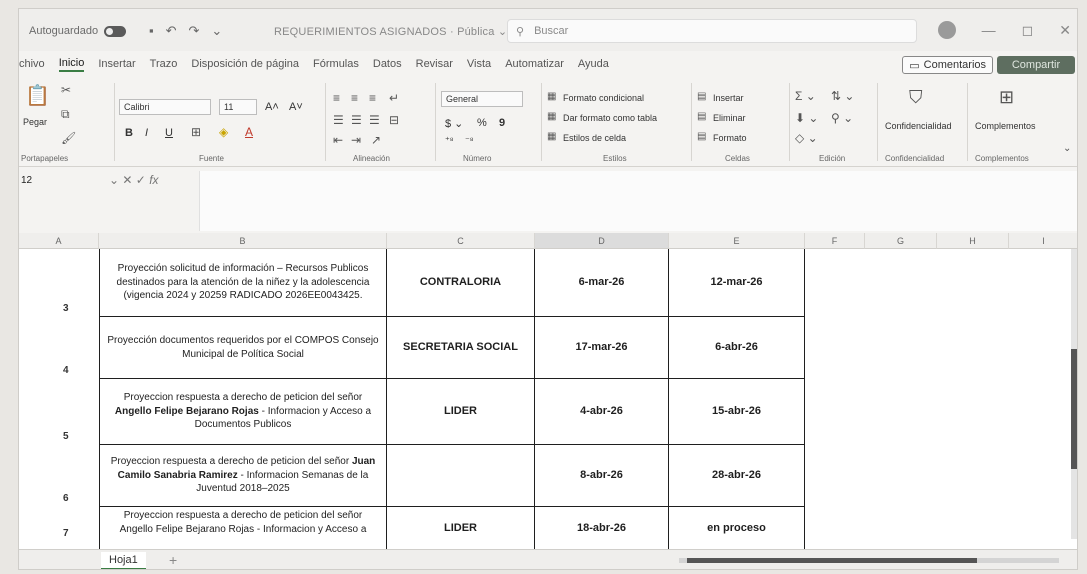 This screenshot has width=1087, height=574. What do you see at coordinates (78, 31) in the screenshot?
I see `autosave-control: Autoguardado` at bounding box center [78, 31].